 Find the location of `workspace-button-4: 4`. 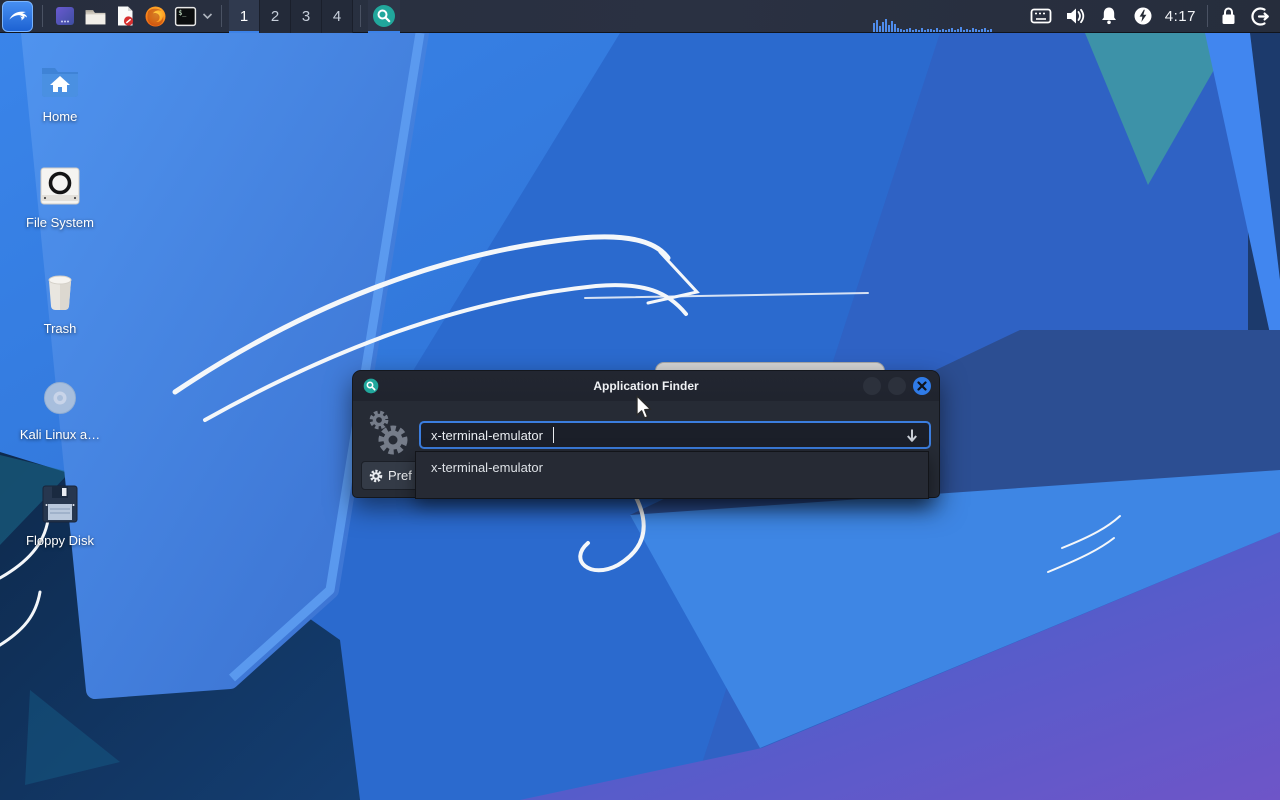

workspace-button-4: 4 is located at coordinates (337, 16).